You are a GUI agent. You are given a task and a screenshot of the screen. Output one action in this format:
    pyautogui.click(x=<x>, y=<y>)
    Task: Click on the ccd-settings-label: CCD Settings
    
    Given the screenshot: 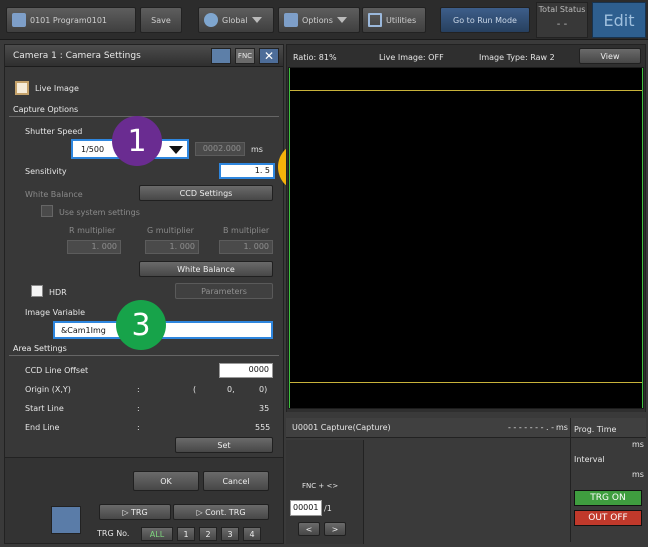 What is the action you would take?
    pyautogui.click(x=206, y=193)
    